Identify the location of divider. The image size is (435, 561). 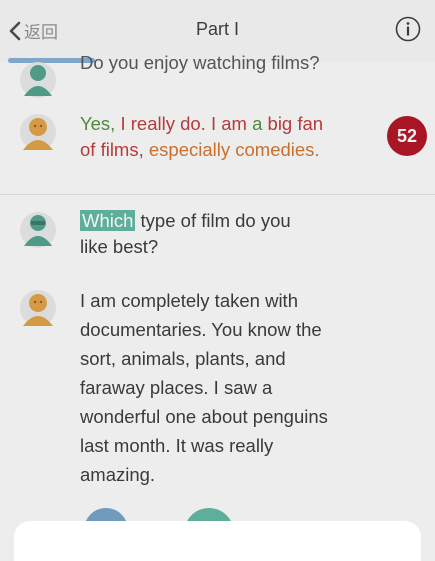
(217, 194).